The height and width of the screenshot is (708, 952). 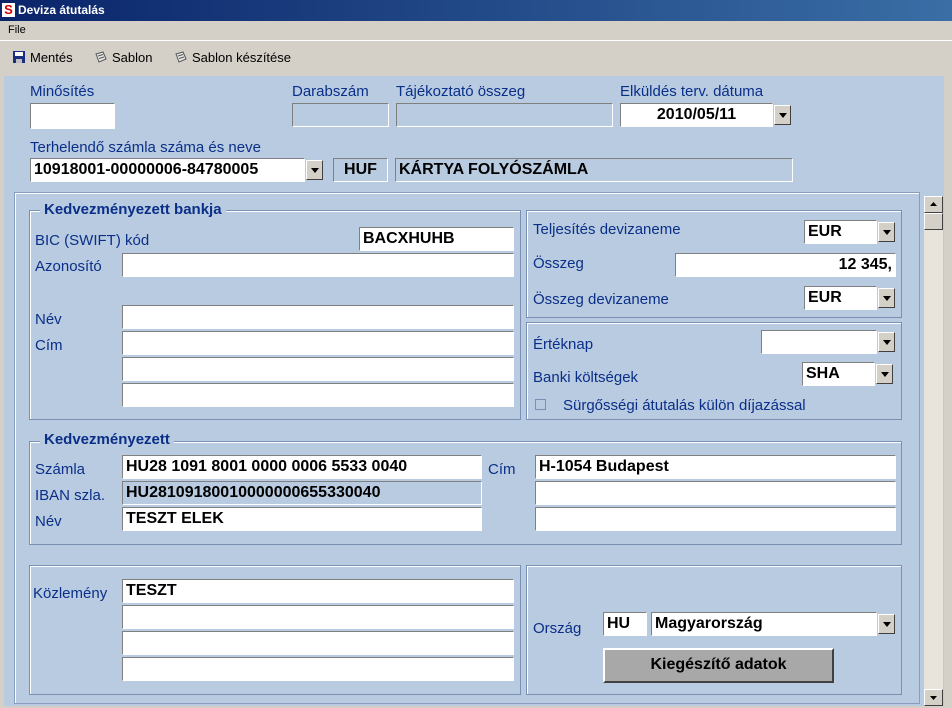 What do you see at coordinates (92, 240) in the screenshot?
I see `bic-label: BIC (SWIFT) kód` at bounding box center [92, 240].